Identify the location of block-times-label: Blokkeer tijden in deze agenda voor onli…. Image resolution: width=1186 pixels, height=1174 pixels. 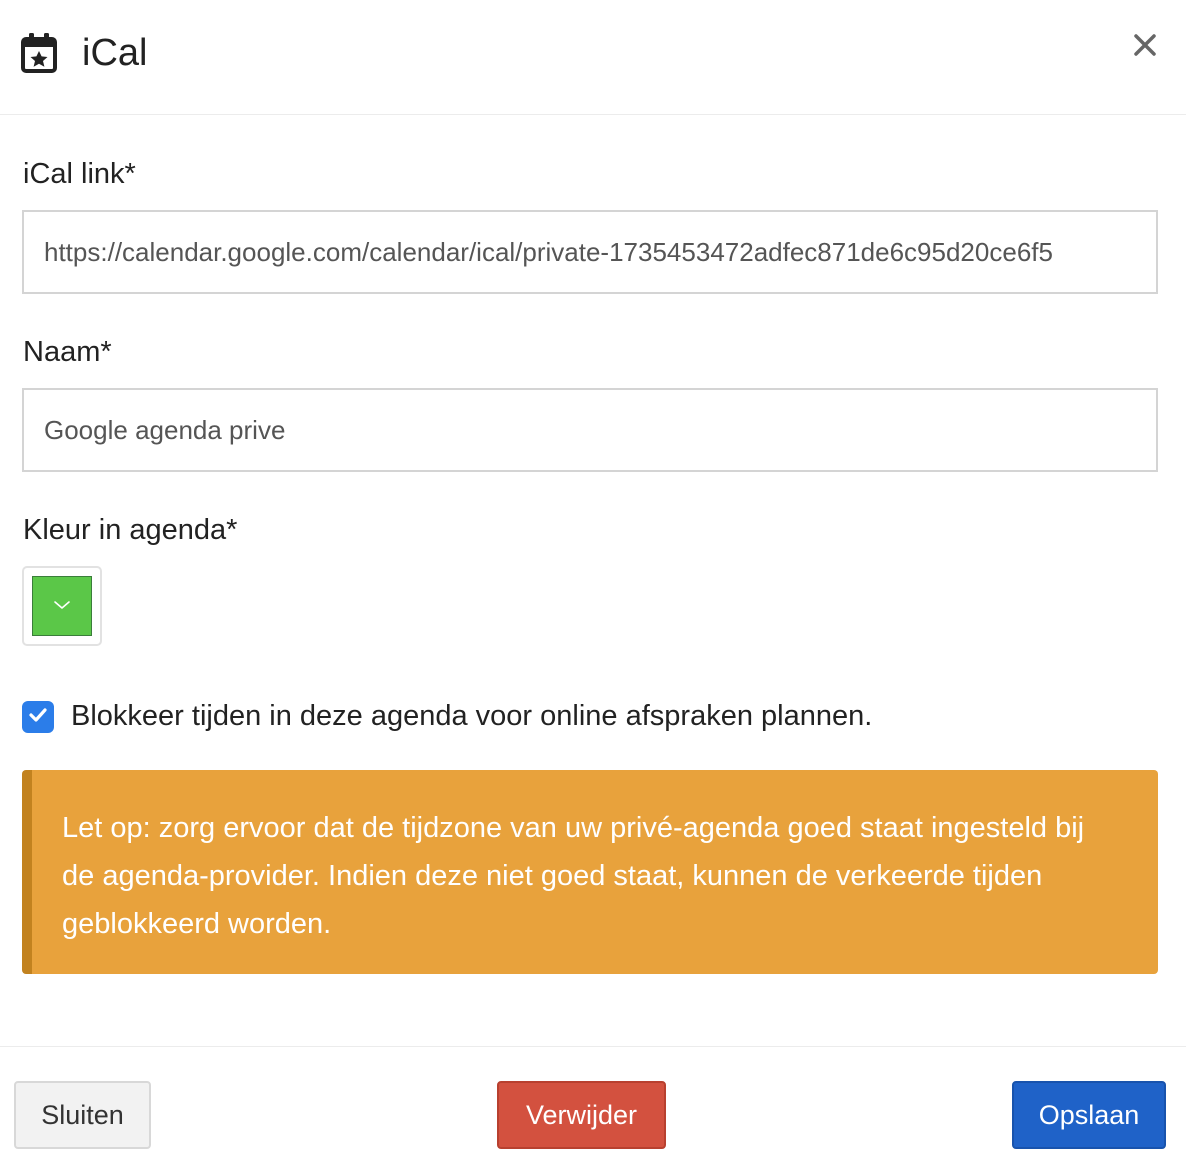
(471, 716).